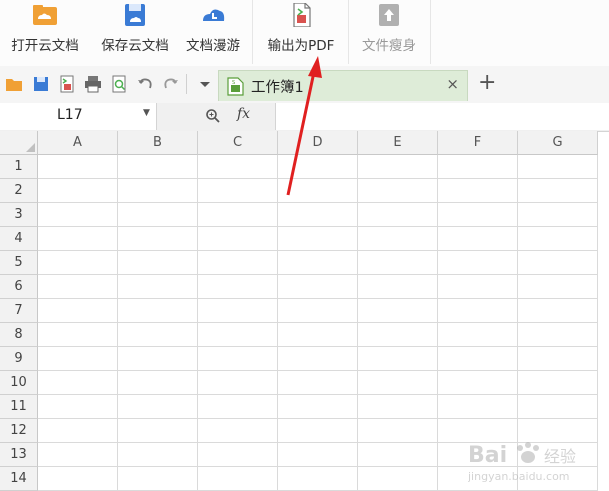 The image size is (609, 491). I want to click on svg-text: jingyan.baidu.com, so click(519, 476).